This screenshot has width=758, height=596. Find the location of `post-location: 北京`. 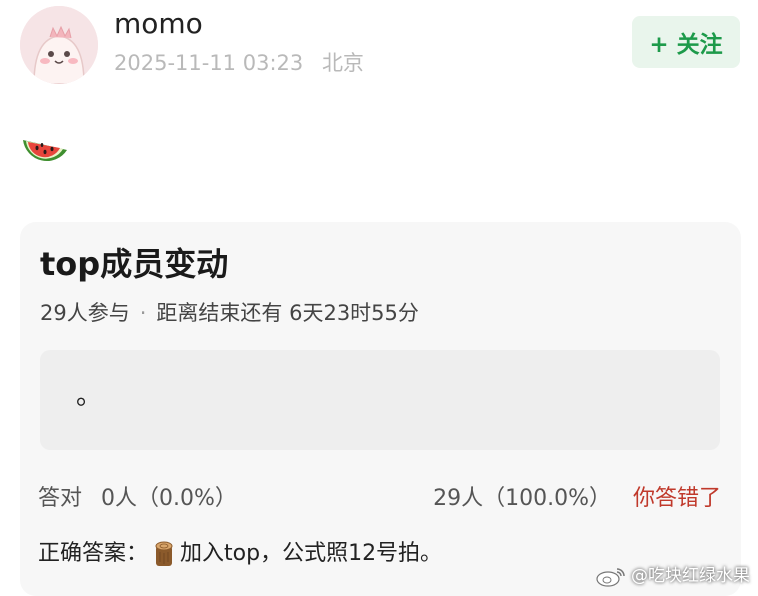

post-location: 北京 is located at coordinates (342, 63).